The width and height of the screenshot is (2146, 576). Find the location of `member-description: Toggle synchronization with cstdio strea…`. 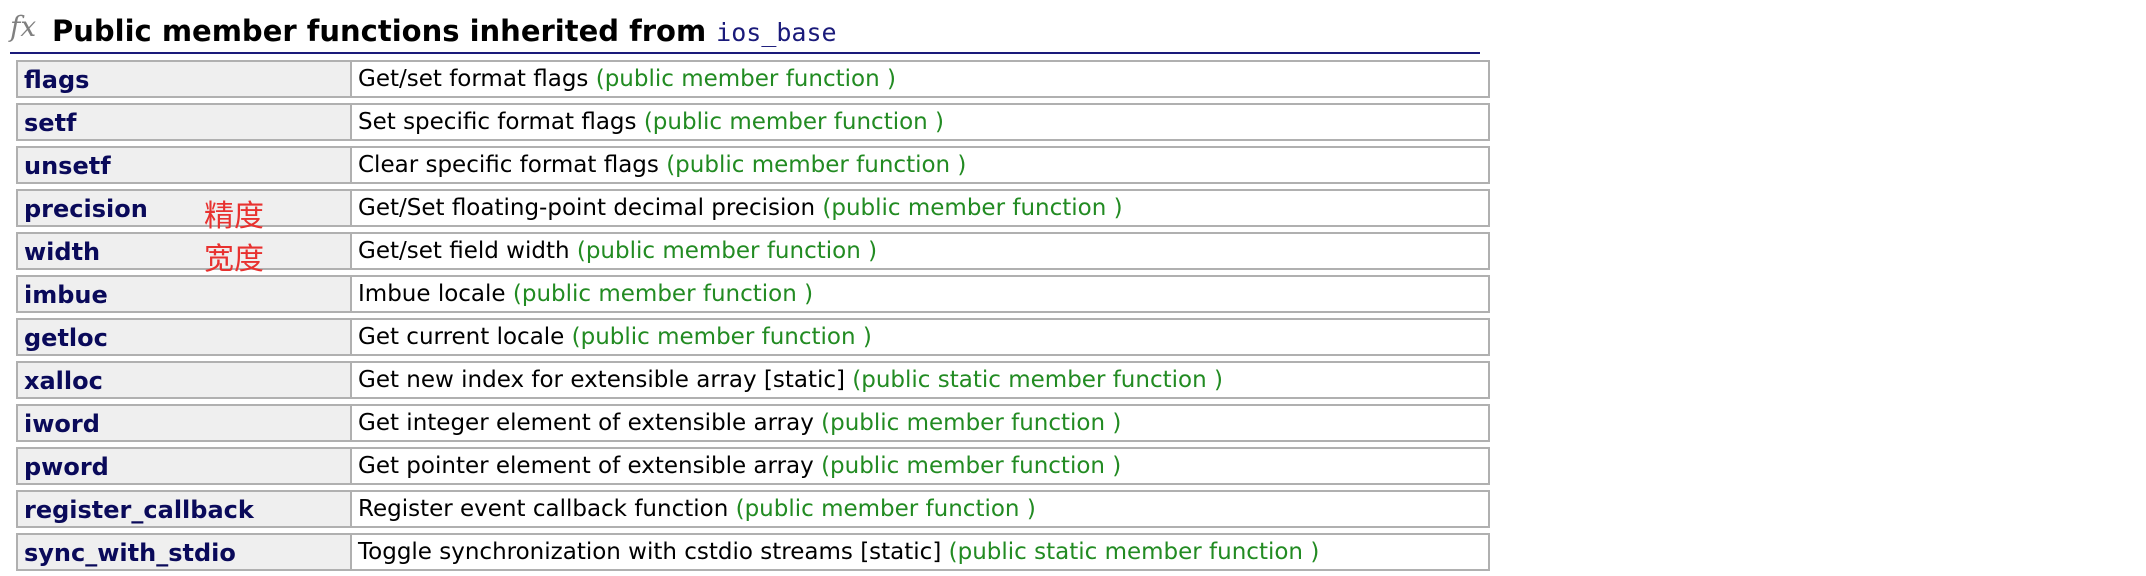

member-description: Toggle synchronization with cstdio strea… is located at coordinates (650, 552).